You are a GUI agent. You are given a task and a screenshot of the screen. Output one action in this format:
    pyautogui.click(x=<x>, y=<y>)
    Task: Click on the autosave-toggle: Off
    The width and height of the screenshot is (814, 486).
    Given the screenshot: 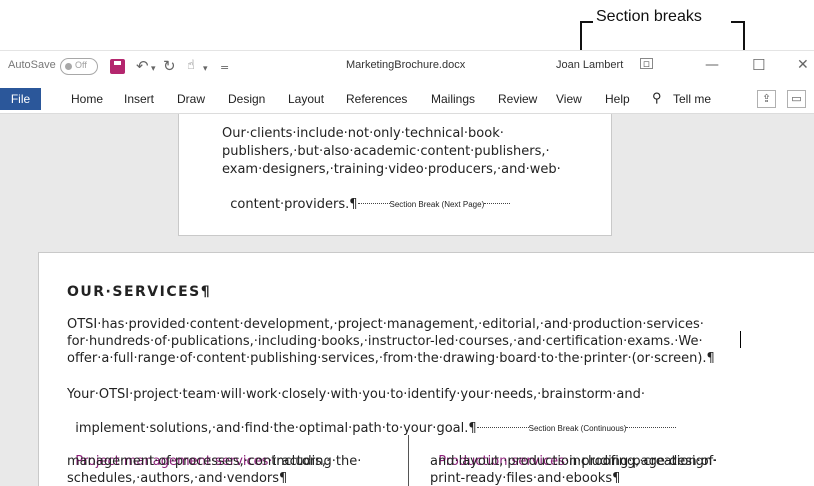 What is the action you would take?
    pyautogui.click(x=79, y=66)
    